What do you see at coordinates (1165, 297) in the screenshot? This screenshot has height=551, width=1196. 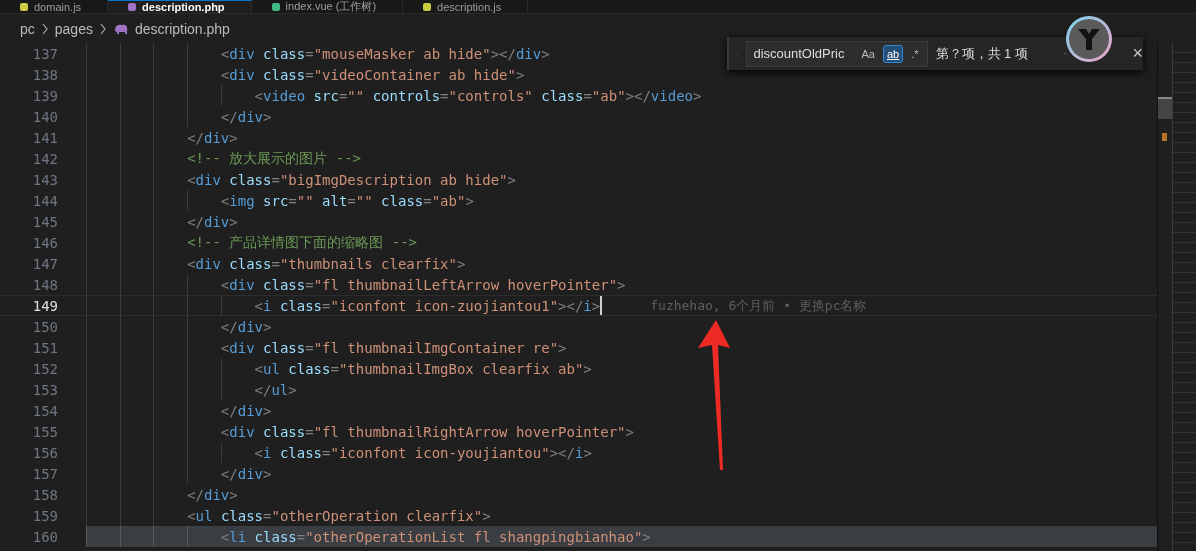 I see `scrollbar` at bounding box center [1165, 297].